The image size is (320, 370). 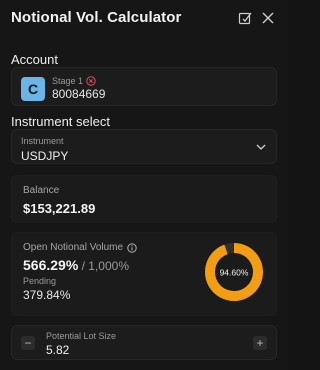 I want to click on usage-donut-chart: 94.60%, so click(x=234, y=272).